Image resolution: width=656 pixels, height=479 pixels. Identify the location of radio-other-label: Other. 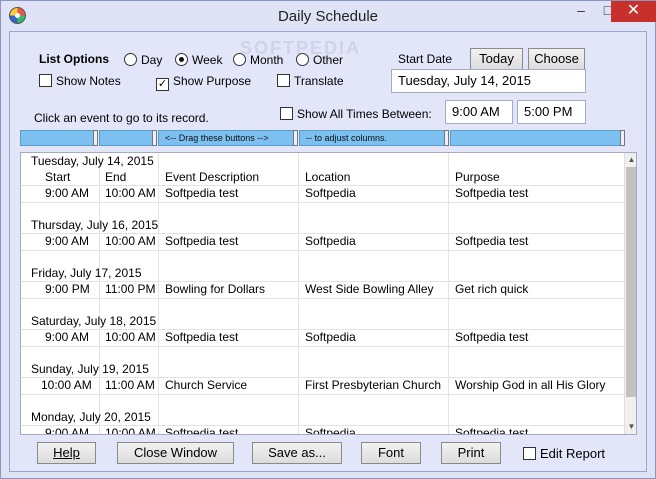
(328, 60).